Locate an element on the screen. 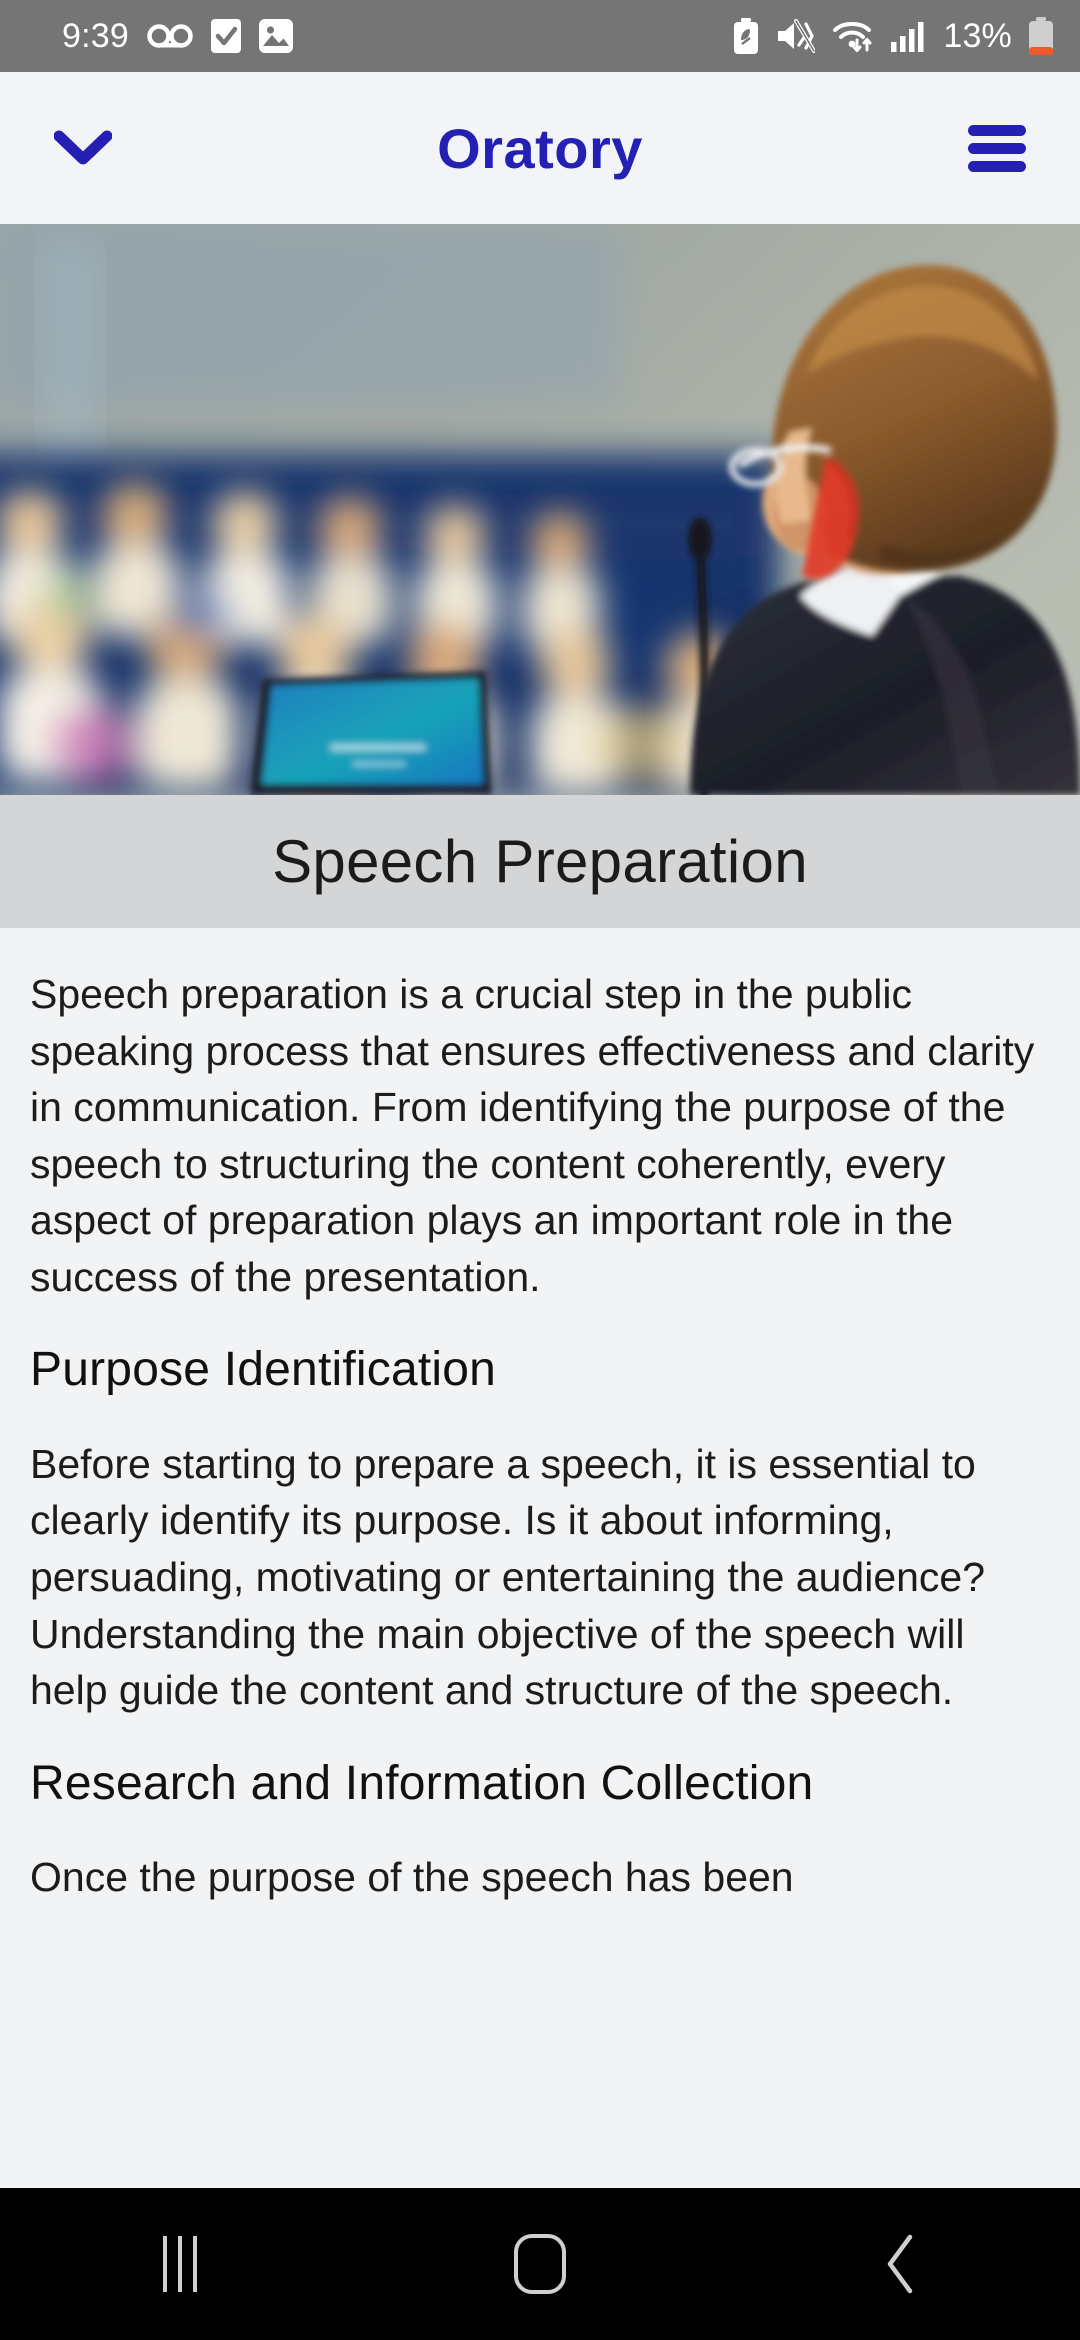 This screenshot has height=2340, width=1080. app-bar: Oratory is located at coordinates (540, 148).